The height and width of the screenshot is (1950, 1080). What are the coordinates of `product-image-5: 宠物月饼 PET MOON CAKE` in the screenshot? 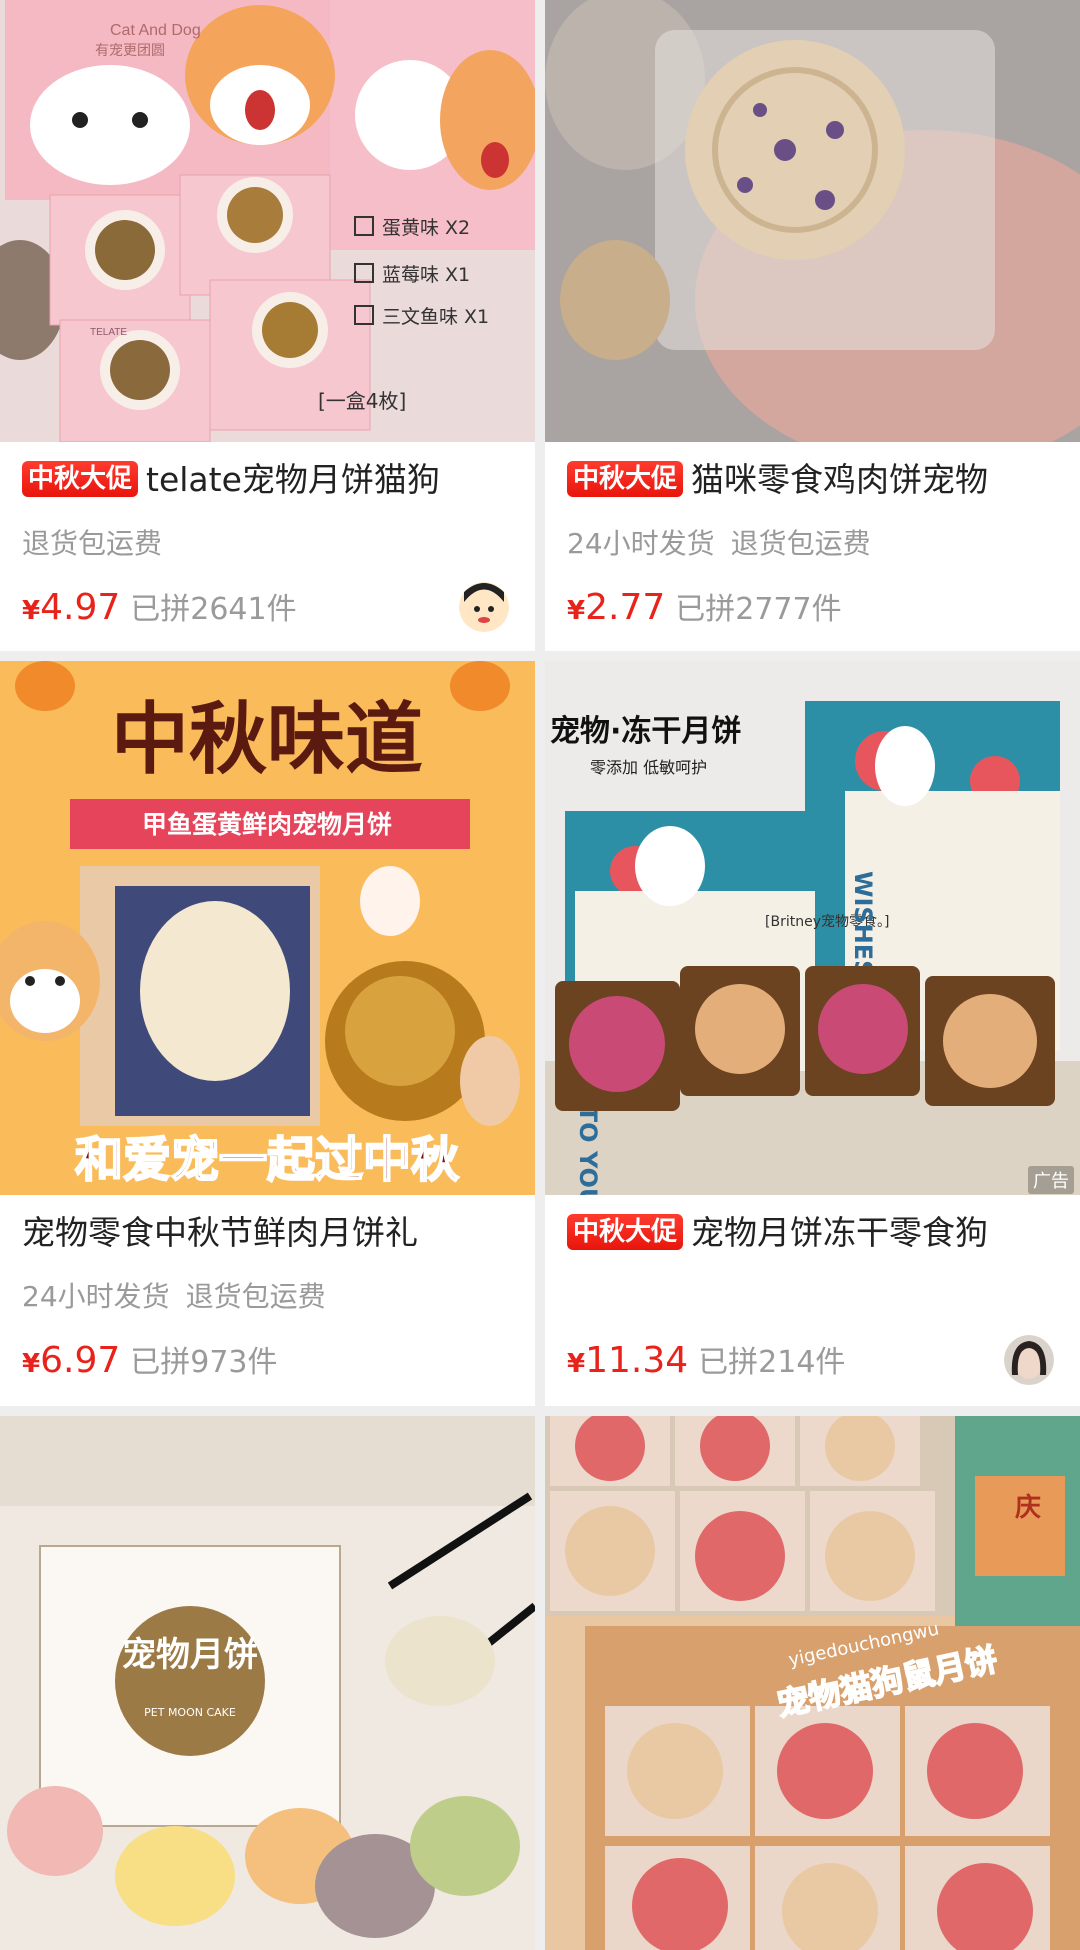 It's located at (267, 1683).